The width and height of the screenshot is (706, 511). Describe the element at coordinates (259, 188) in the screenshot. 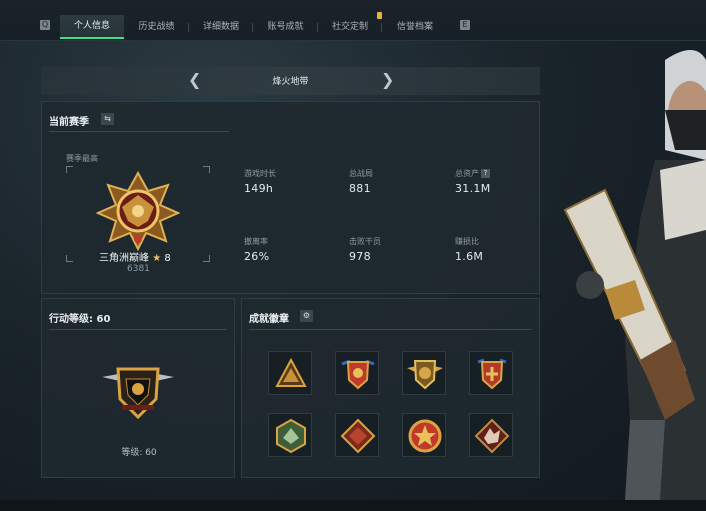

I see `stat-value-playtime: 149h` at that location.